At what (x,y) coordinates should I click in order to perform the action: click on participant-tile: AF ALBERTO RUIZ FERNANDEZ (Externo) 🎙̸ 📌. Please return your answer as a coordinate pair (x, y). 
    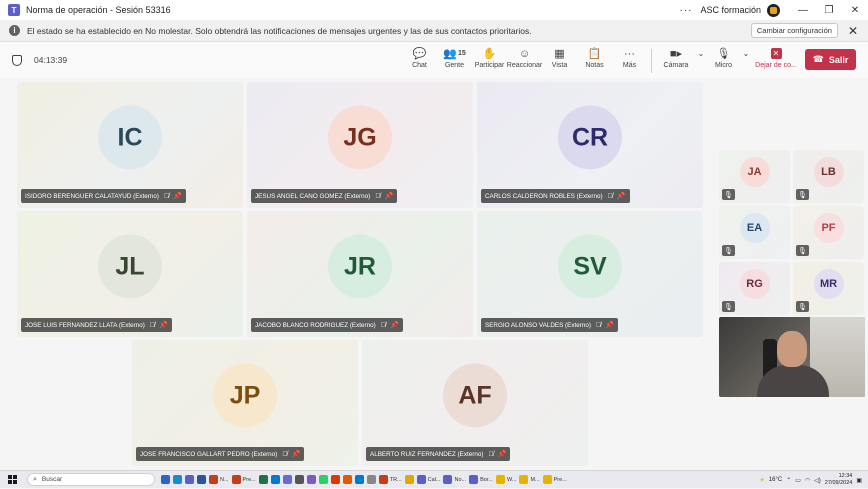
    Looking at the image, I should click on (475, 403).